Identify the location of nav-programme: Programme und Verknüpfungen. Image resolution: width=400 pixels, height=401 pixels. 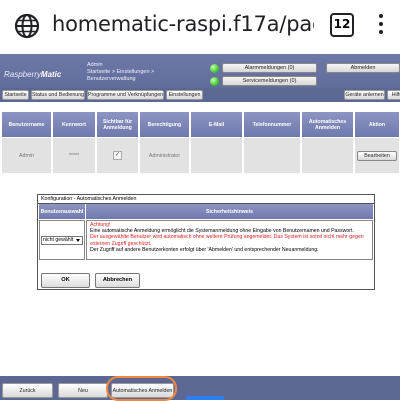
(125, 95).